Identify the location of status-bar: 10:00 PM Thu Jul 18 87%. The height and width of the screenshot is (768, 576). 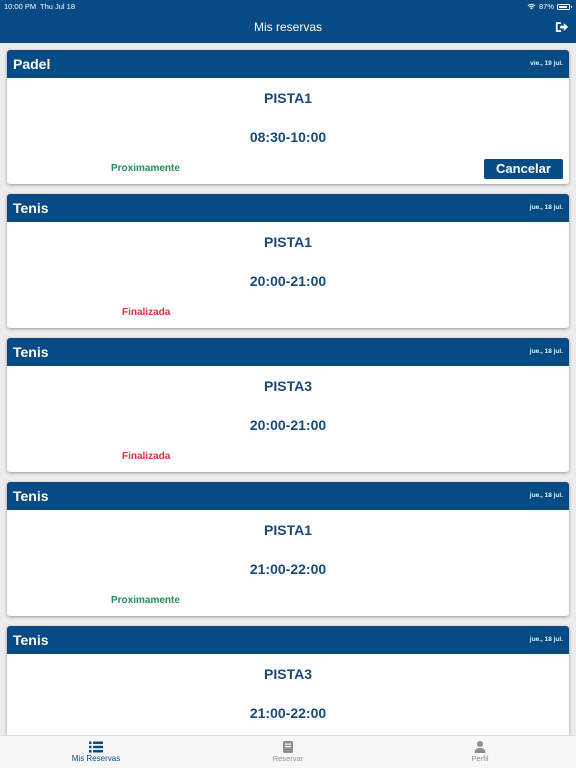
(288, 6).